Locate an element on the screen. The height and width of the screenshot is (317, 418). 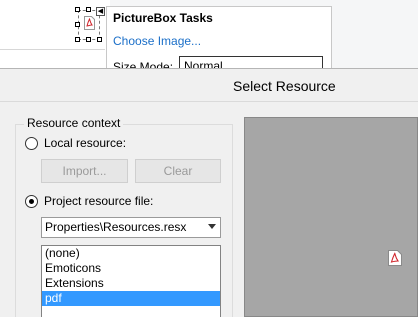
local-resource-label: Local resource: is located at coordinates (85, 143).